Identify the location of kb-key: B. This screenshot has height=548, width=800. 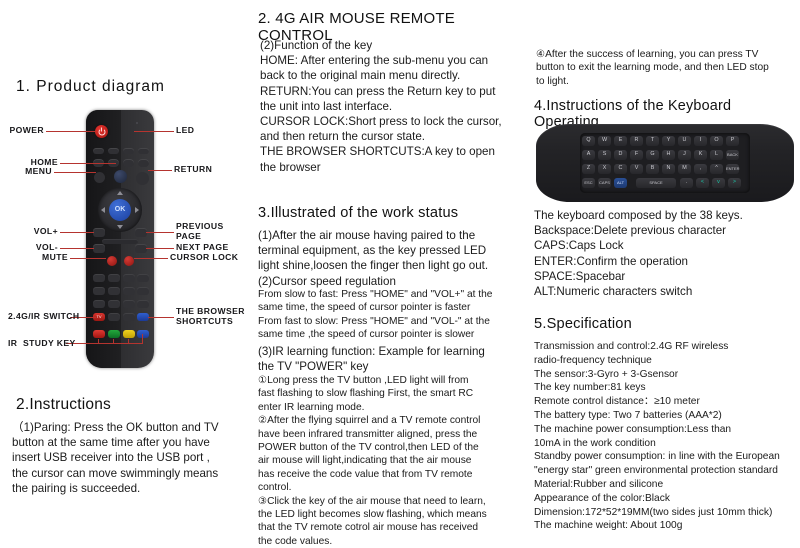
(652, 169).